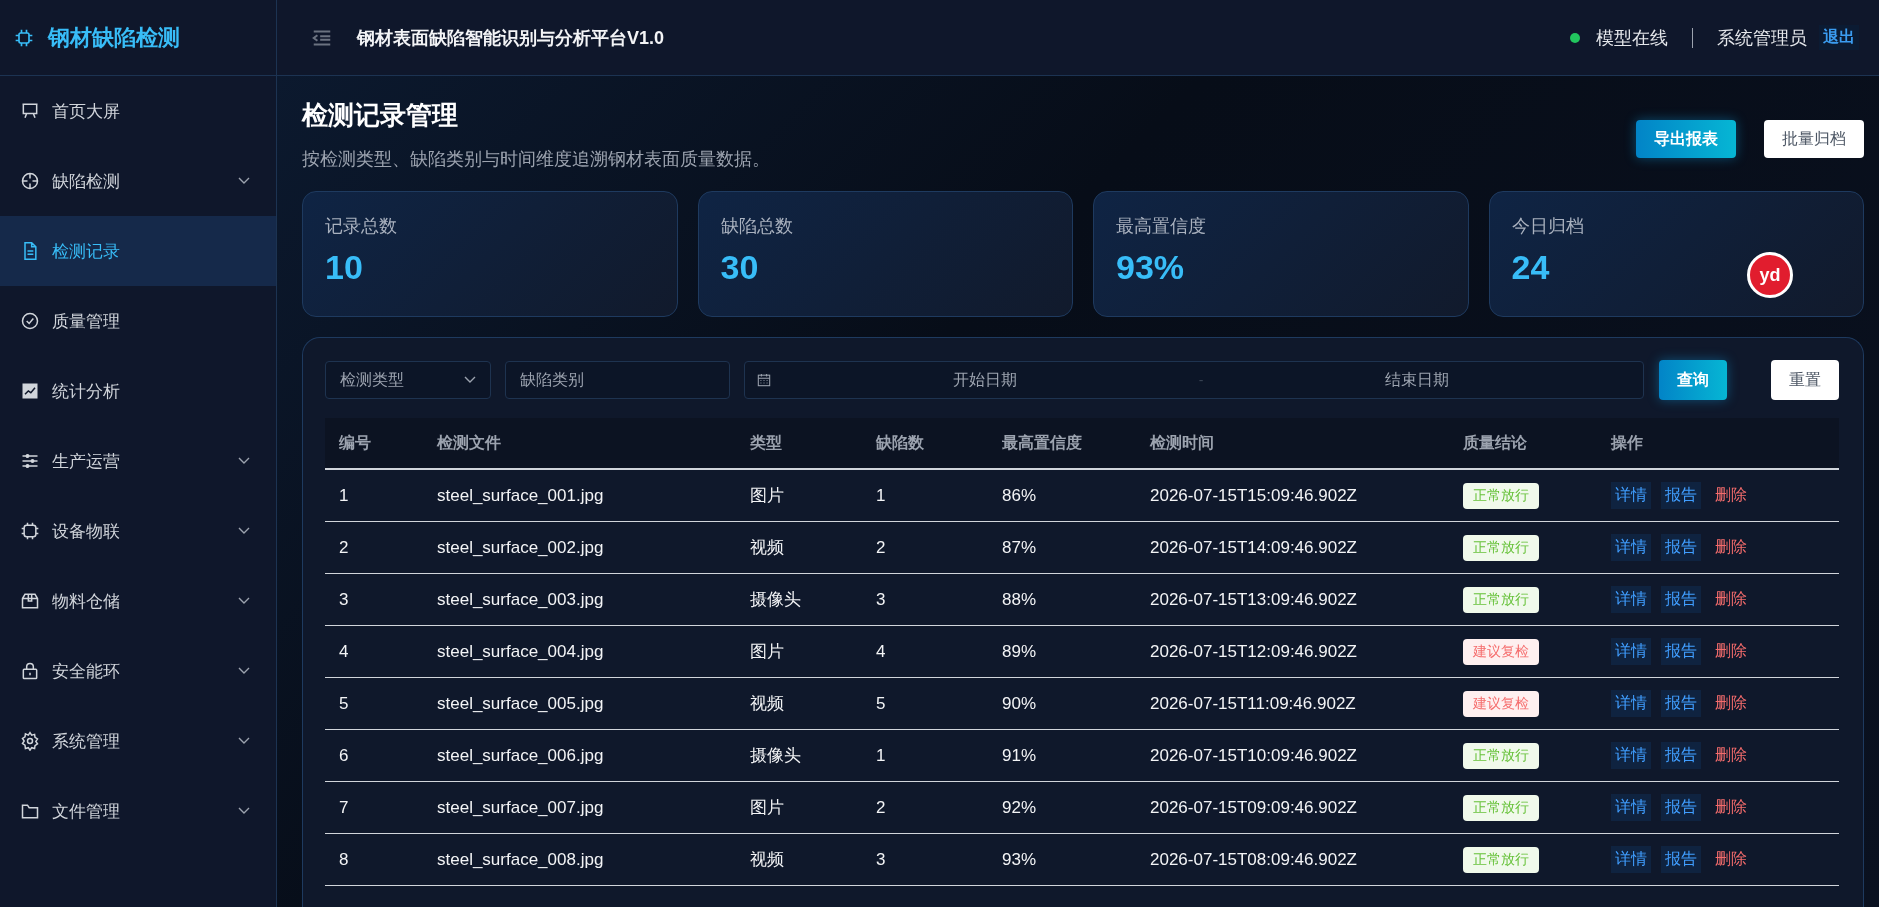  I want to click on stat-label: 记录总数, so click(361, 226).